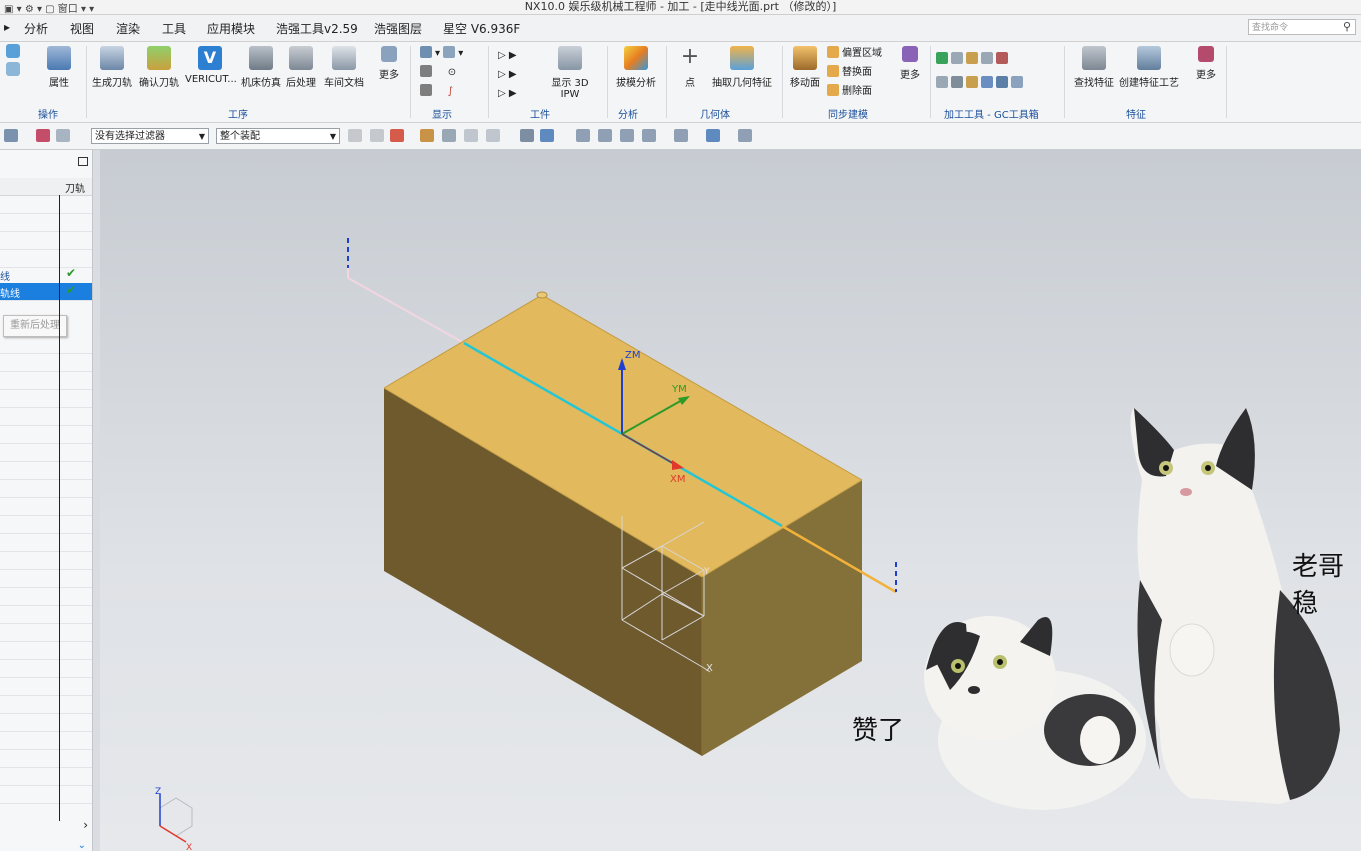 The width and height of the screenshot is (1361, 851). Describe the element at coordinates (540, 115) in the screenshot. I see `group-label-workpiece: 工件` at that location.